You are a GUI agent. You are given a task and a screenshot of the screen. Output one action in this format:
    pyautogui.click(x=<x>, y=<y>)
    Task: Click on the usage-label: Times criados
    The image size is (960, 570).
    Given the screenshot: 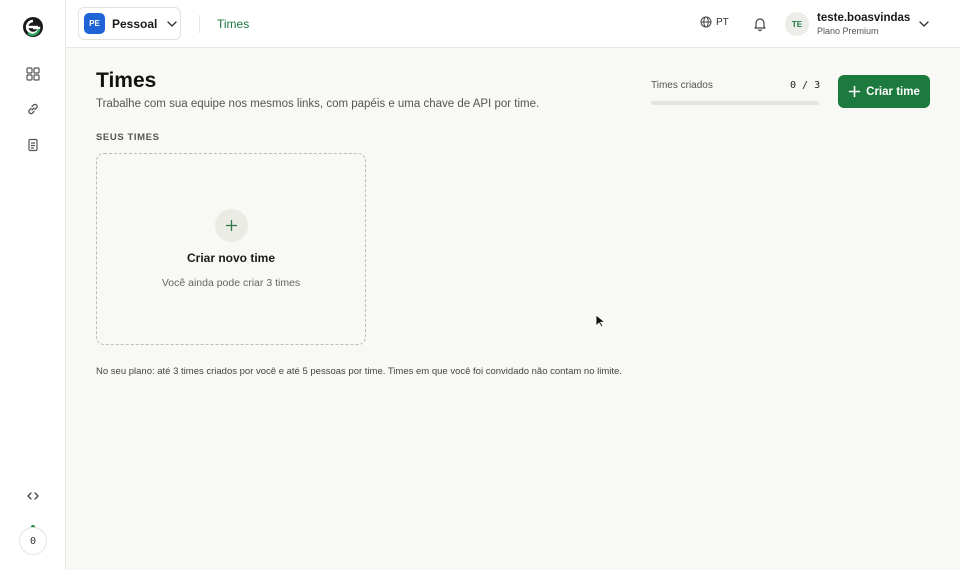 What is the action you would take?
    pyautogui.click(x=682, y=85)
    